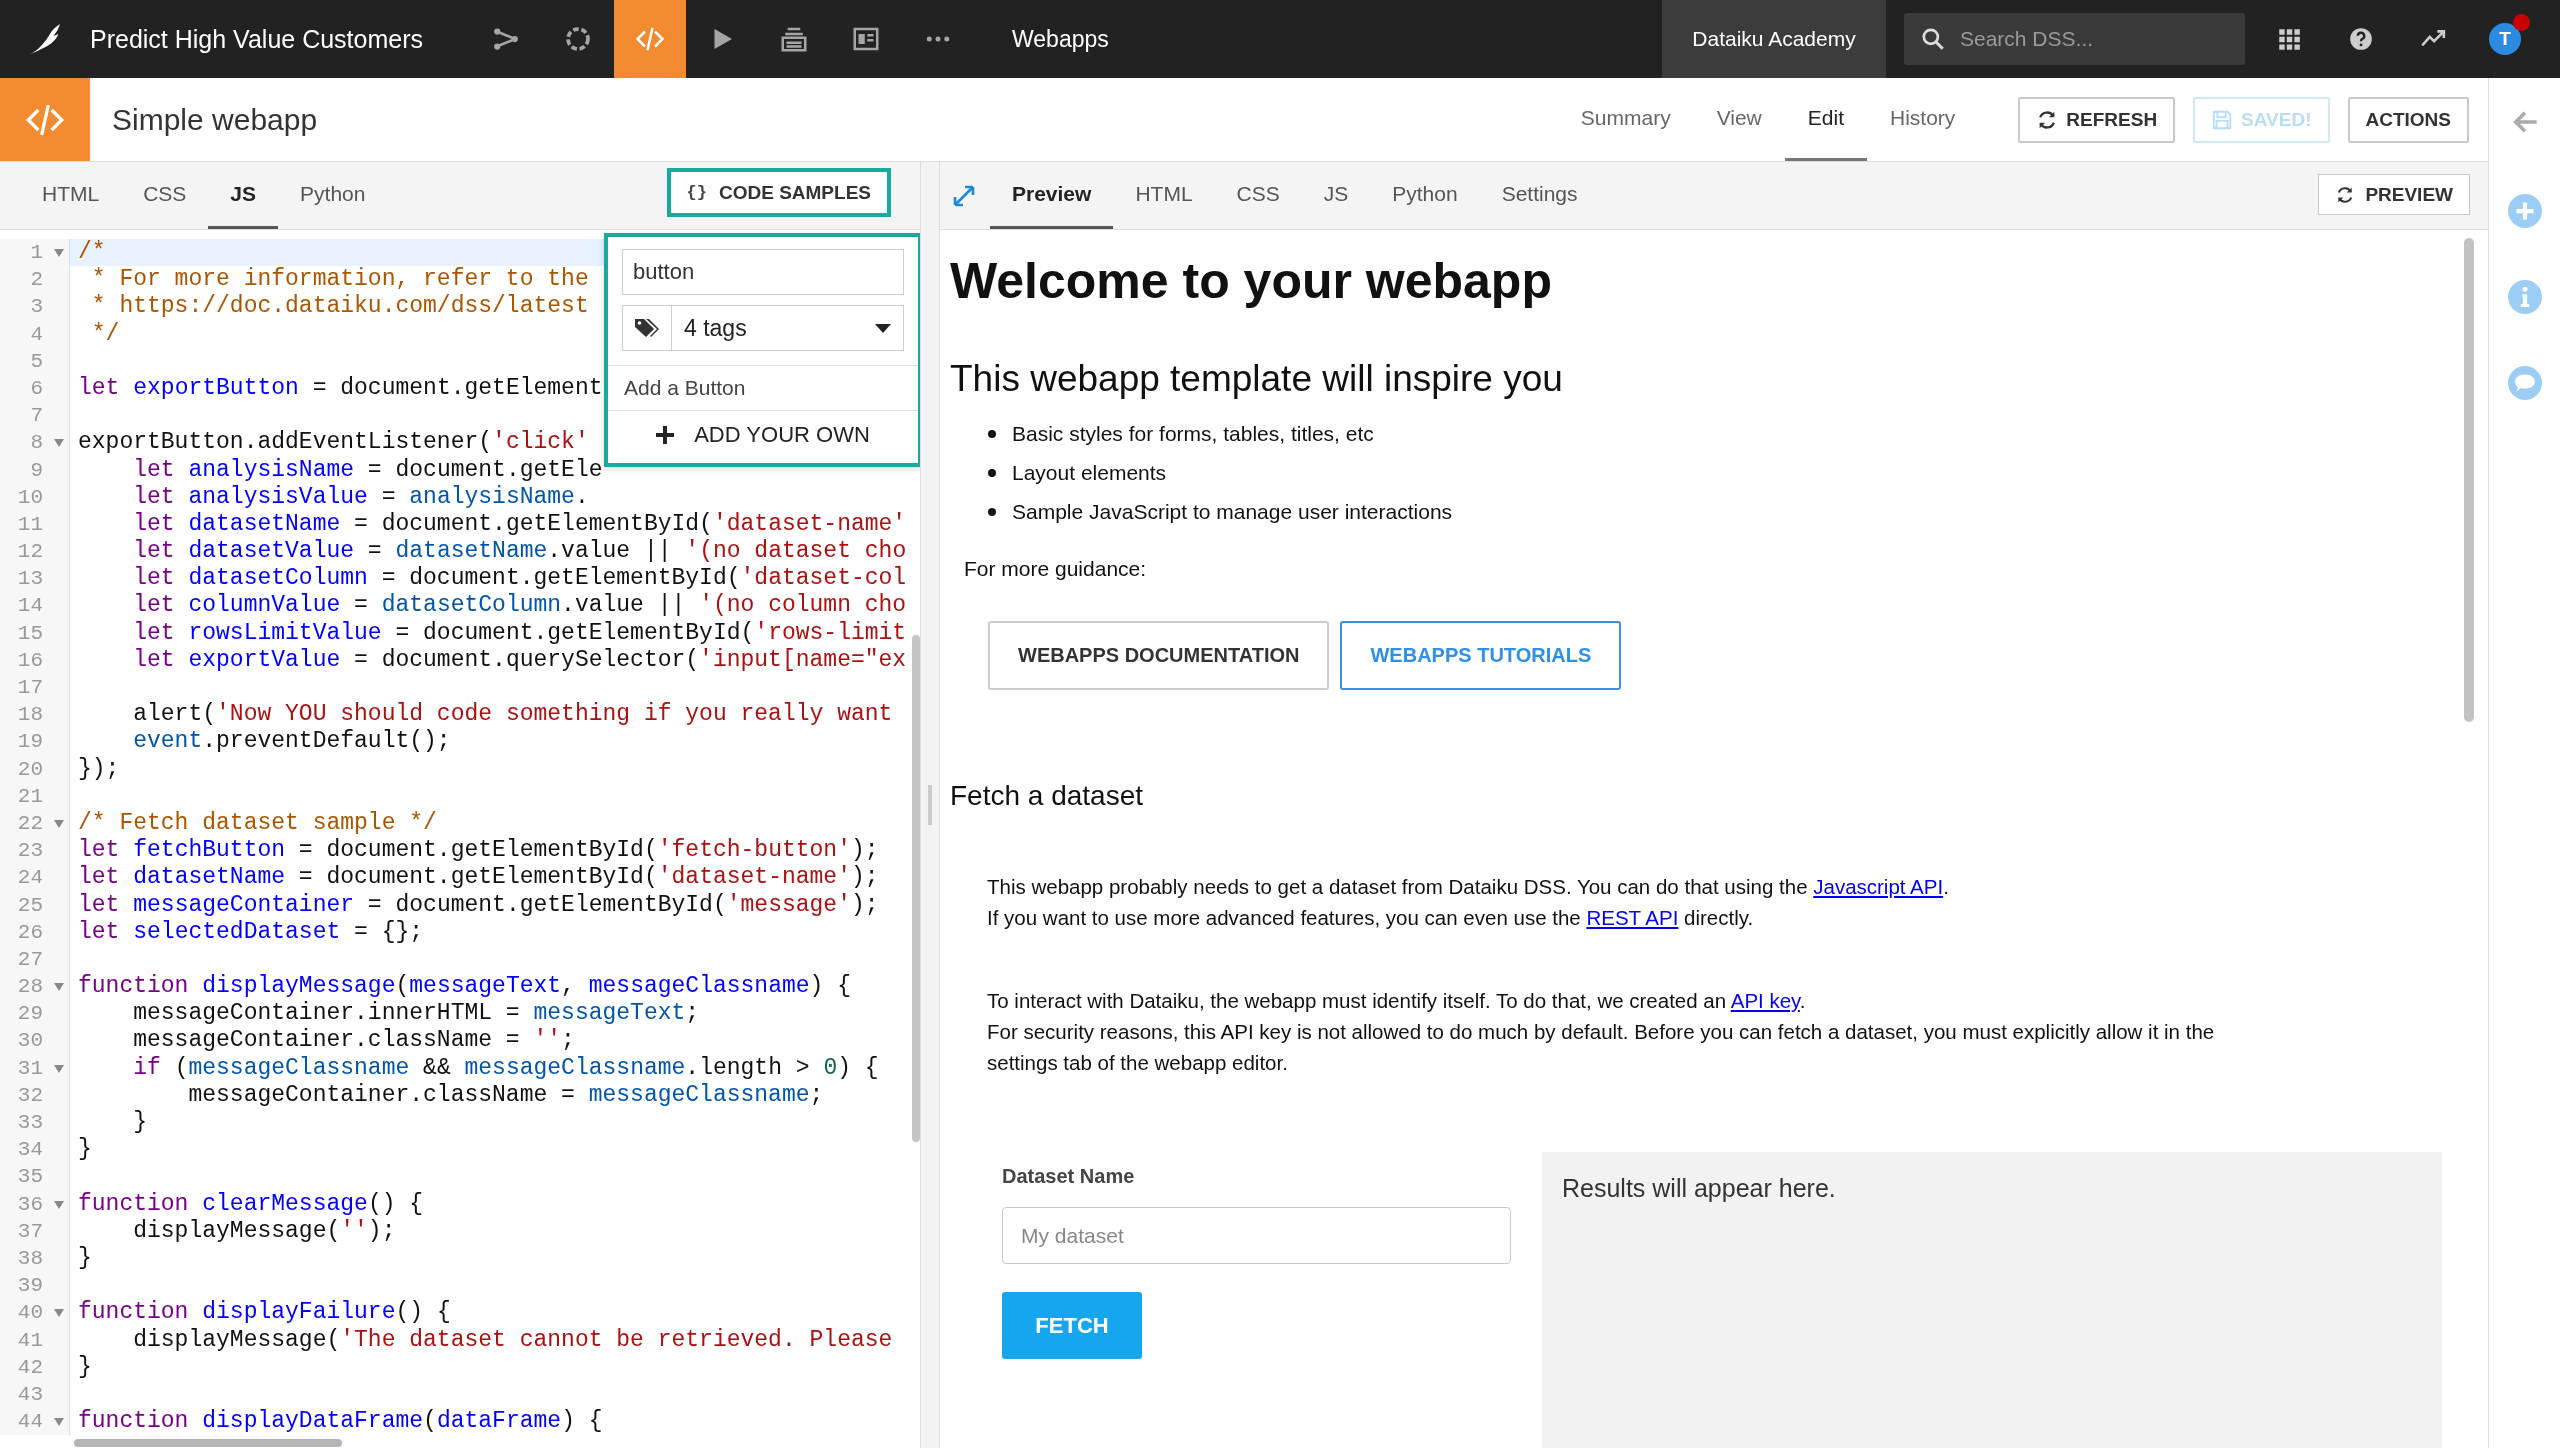  I want to click on line-number: 4, so click(36, 334).